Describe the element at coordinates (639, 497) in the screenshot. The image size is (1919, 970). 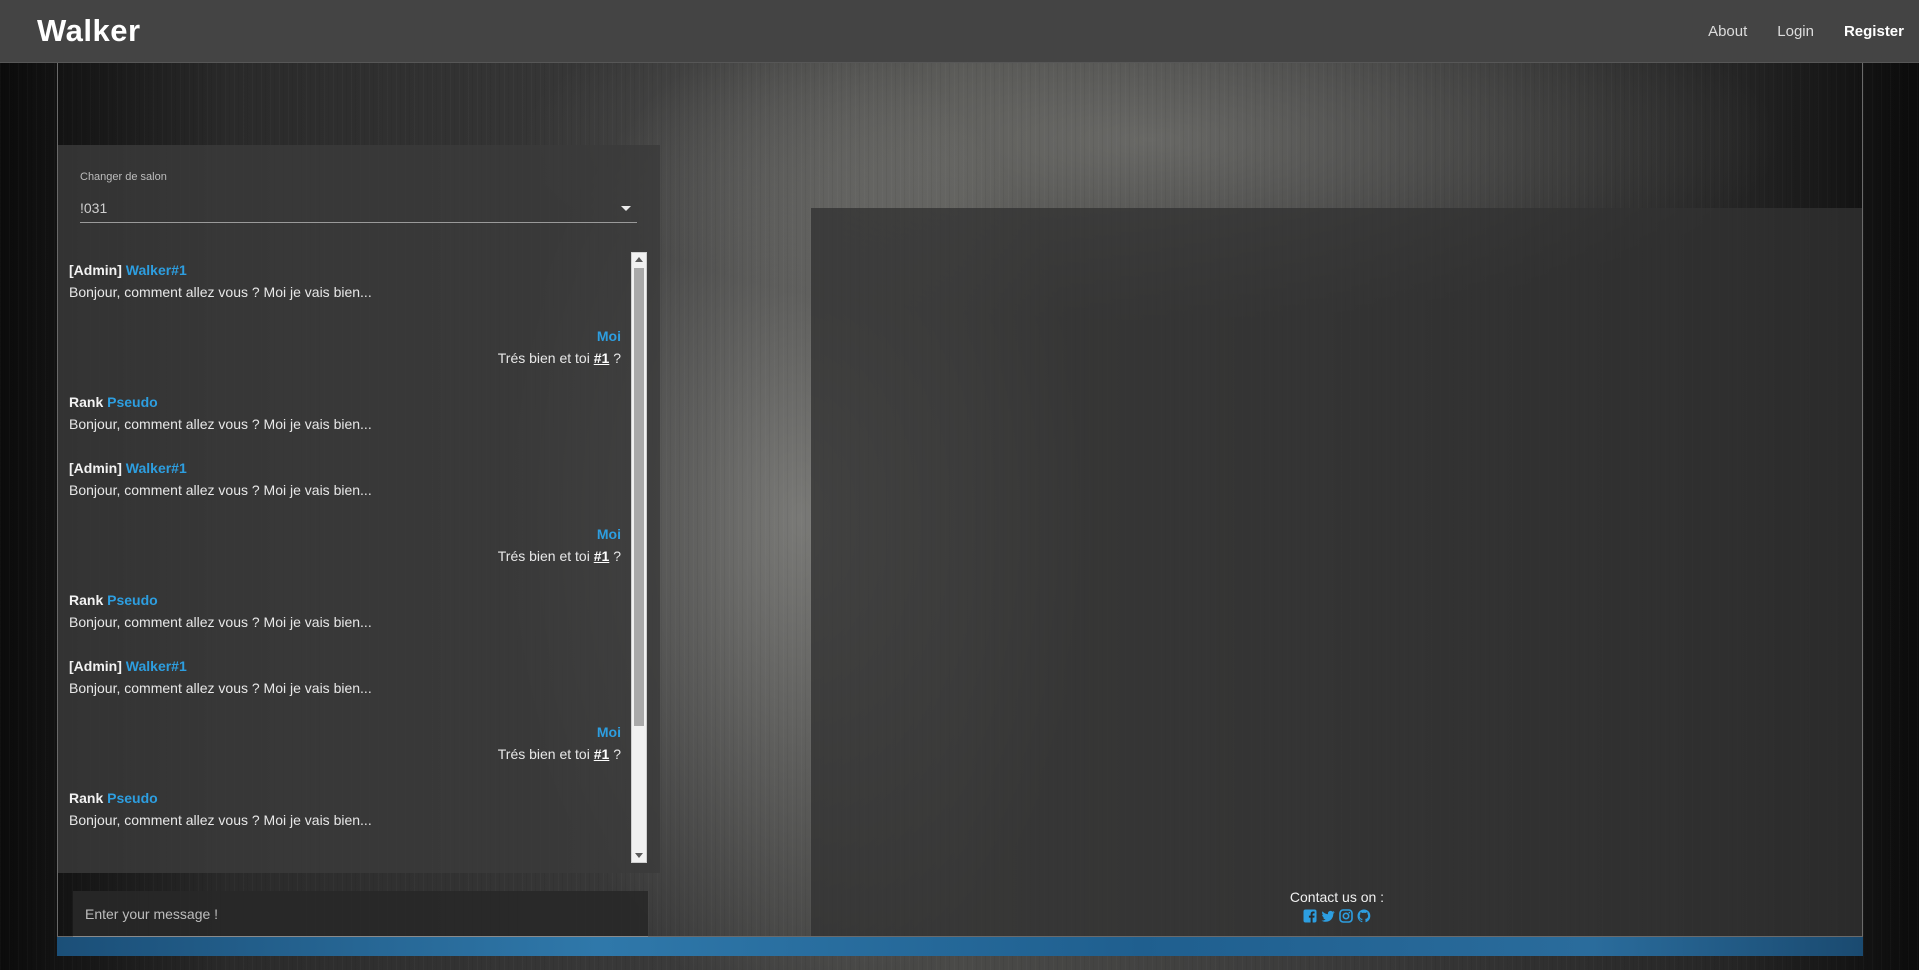
I see `scroll-thumb` at that location.